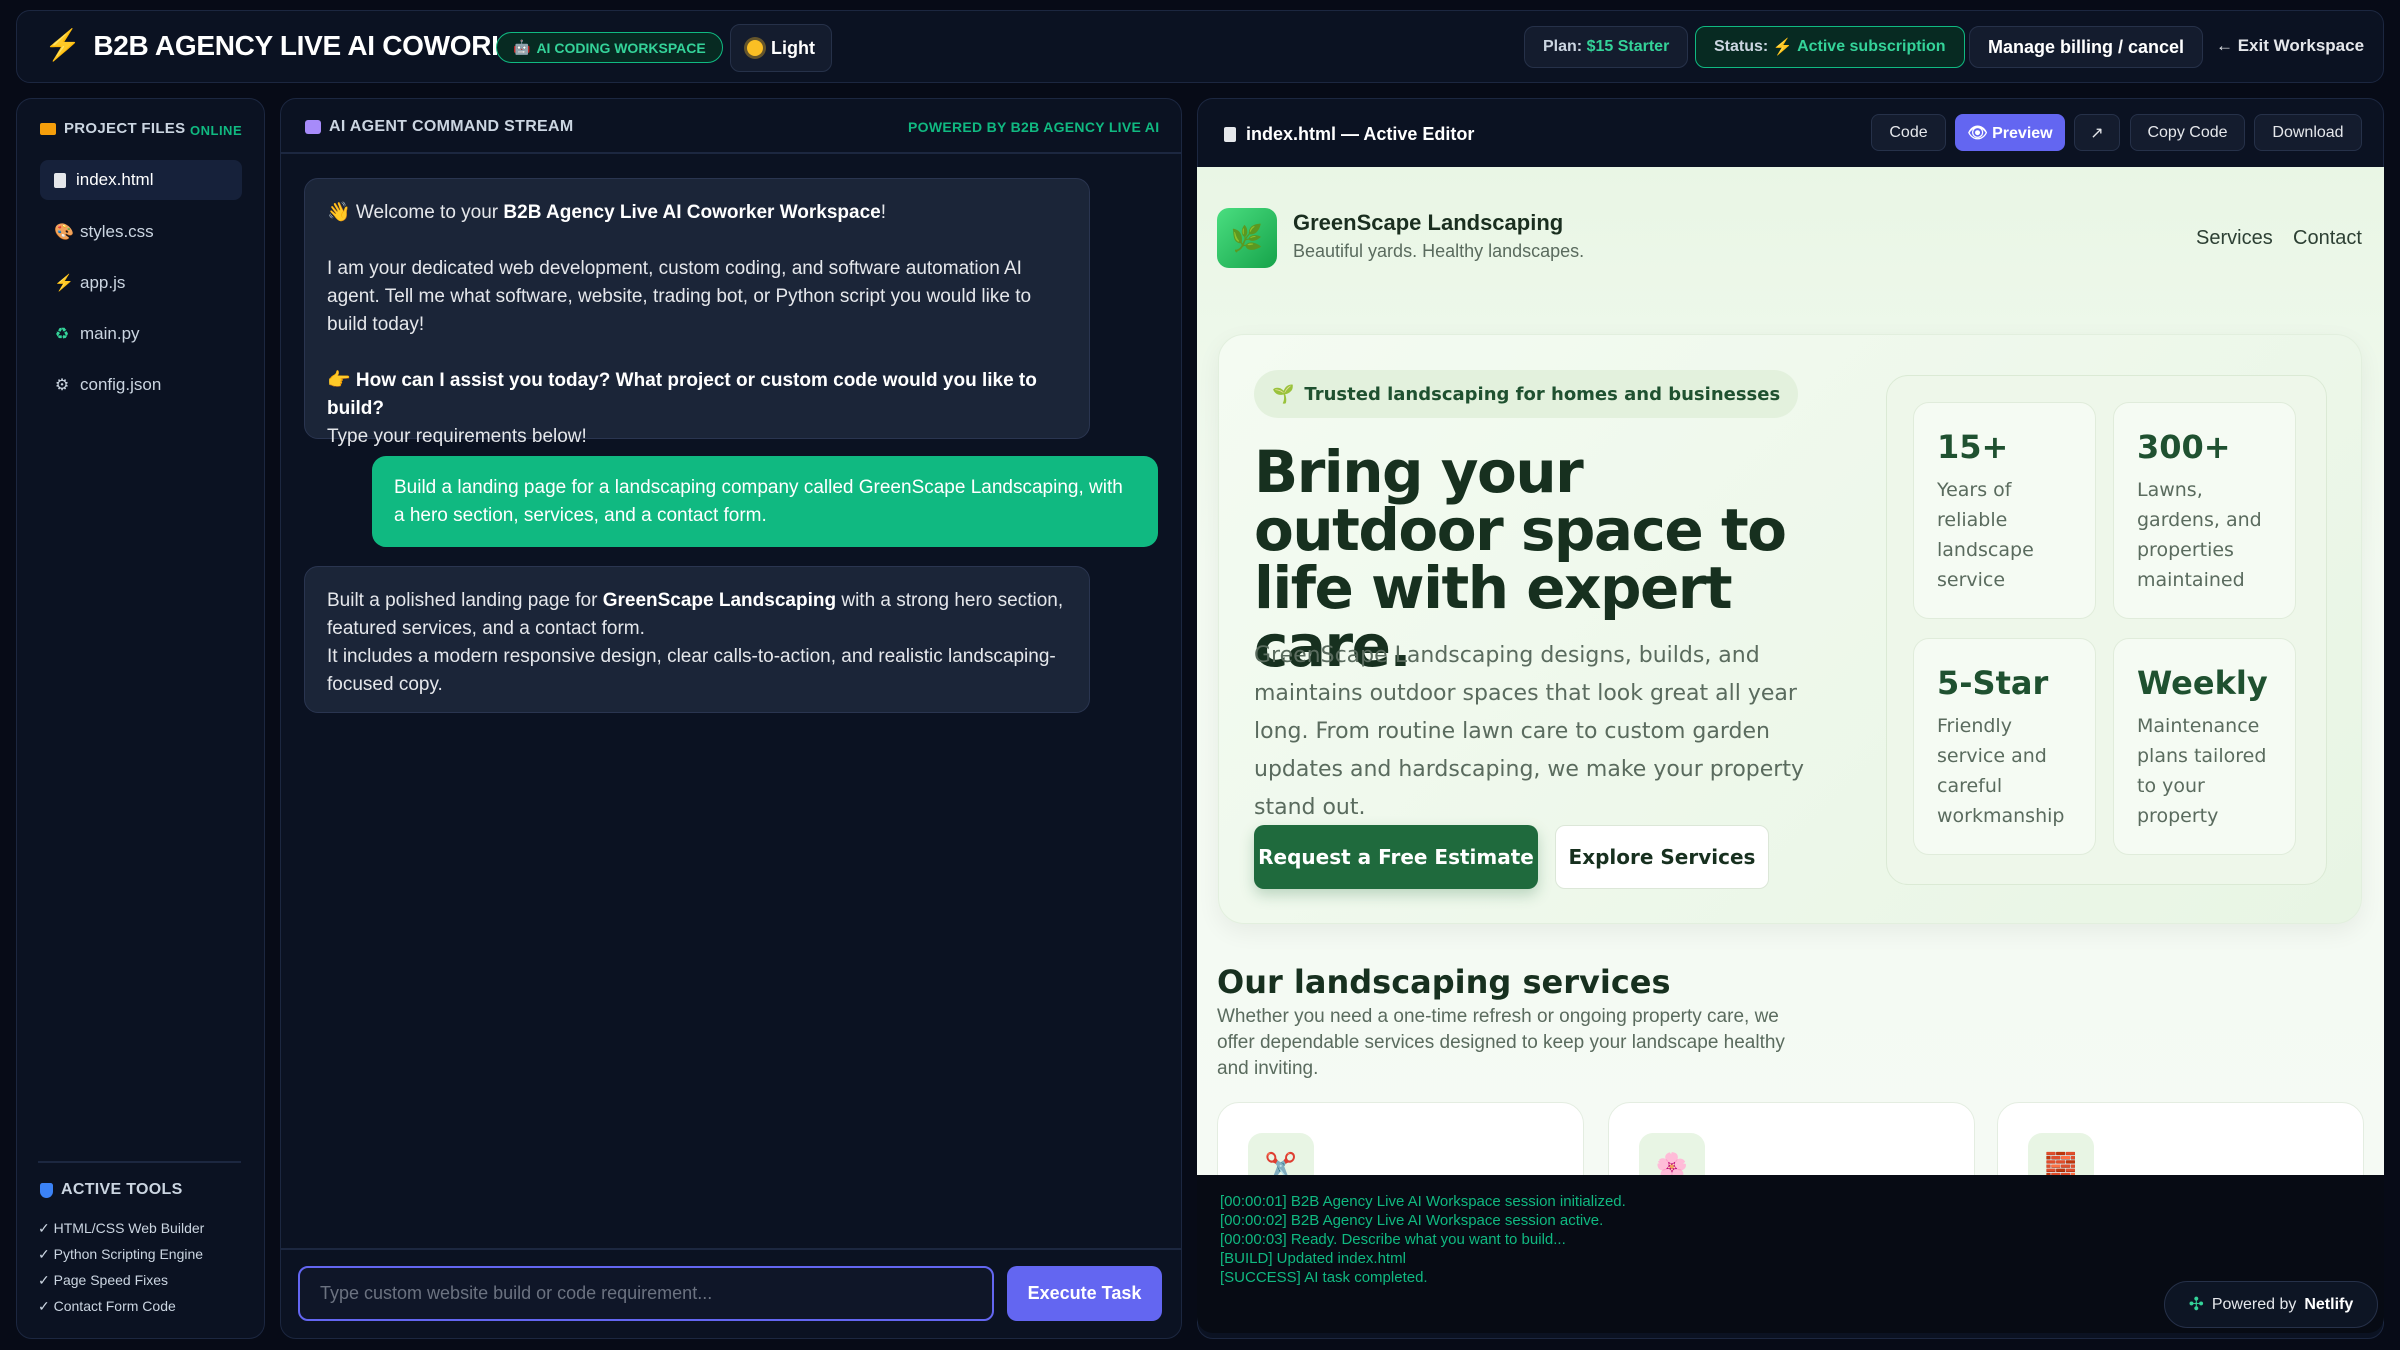 The image size is (2400, 1350). I want to click on file-item-config-json: ⚙ config.json, so click(141, 385).